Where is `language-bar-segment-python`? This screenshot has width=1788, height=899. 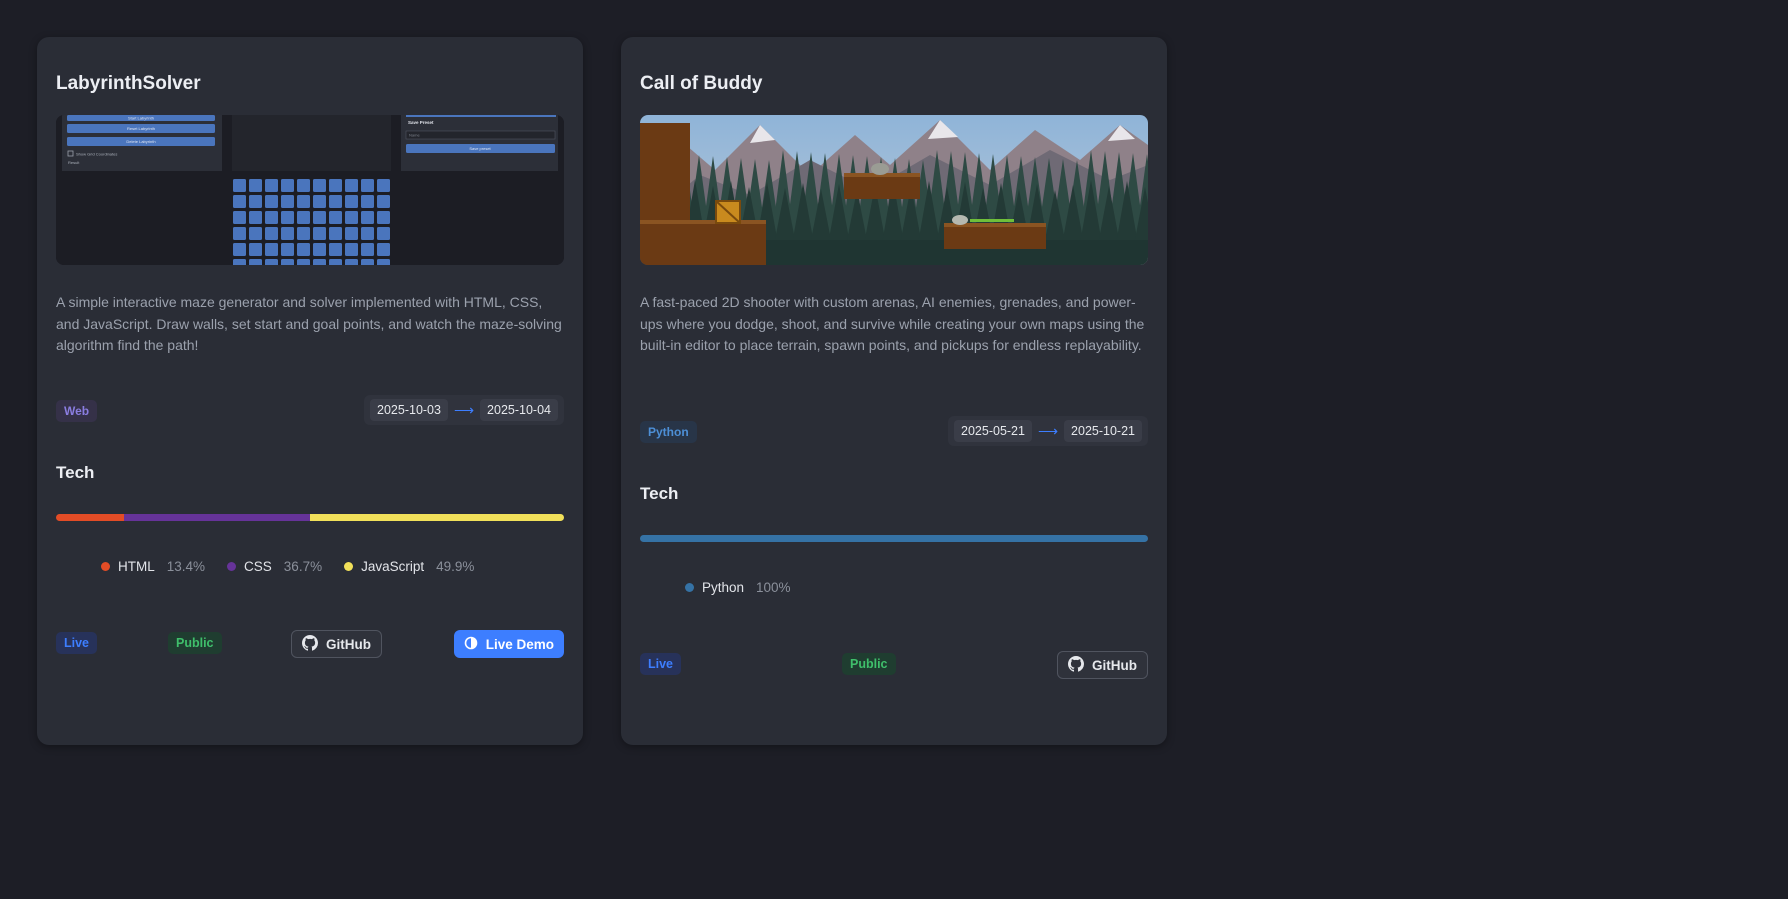 language-bar-segment-python is located at coordinates (894, 538).